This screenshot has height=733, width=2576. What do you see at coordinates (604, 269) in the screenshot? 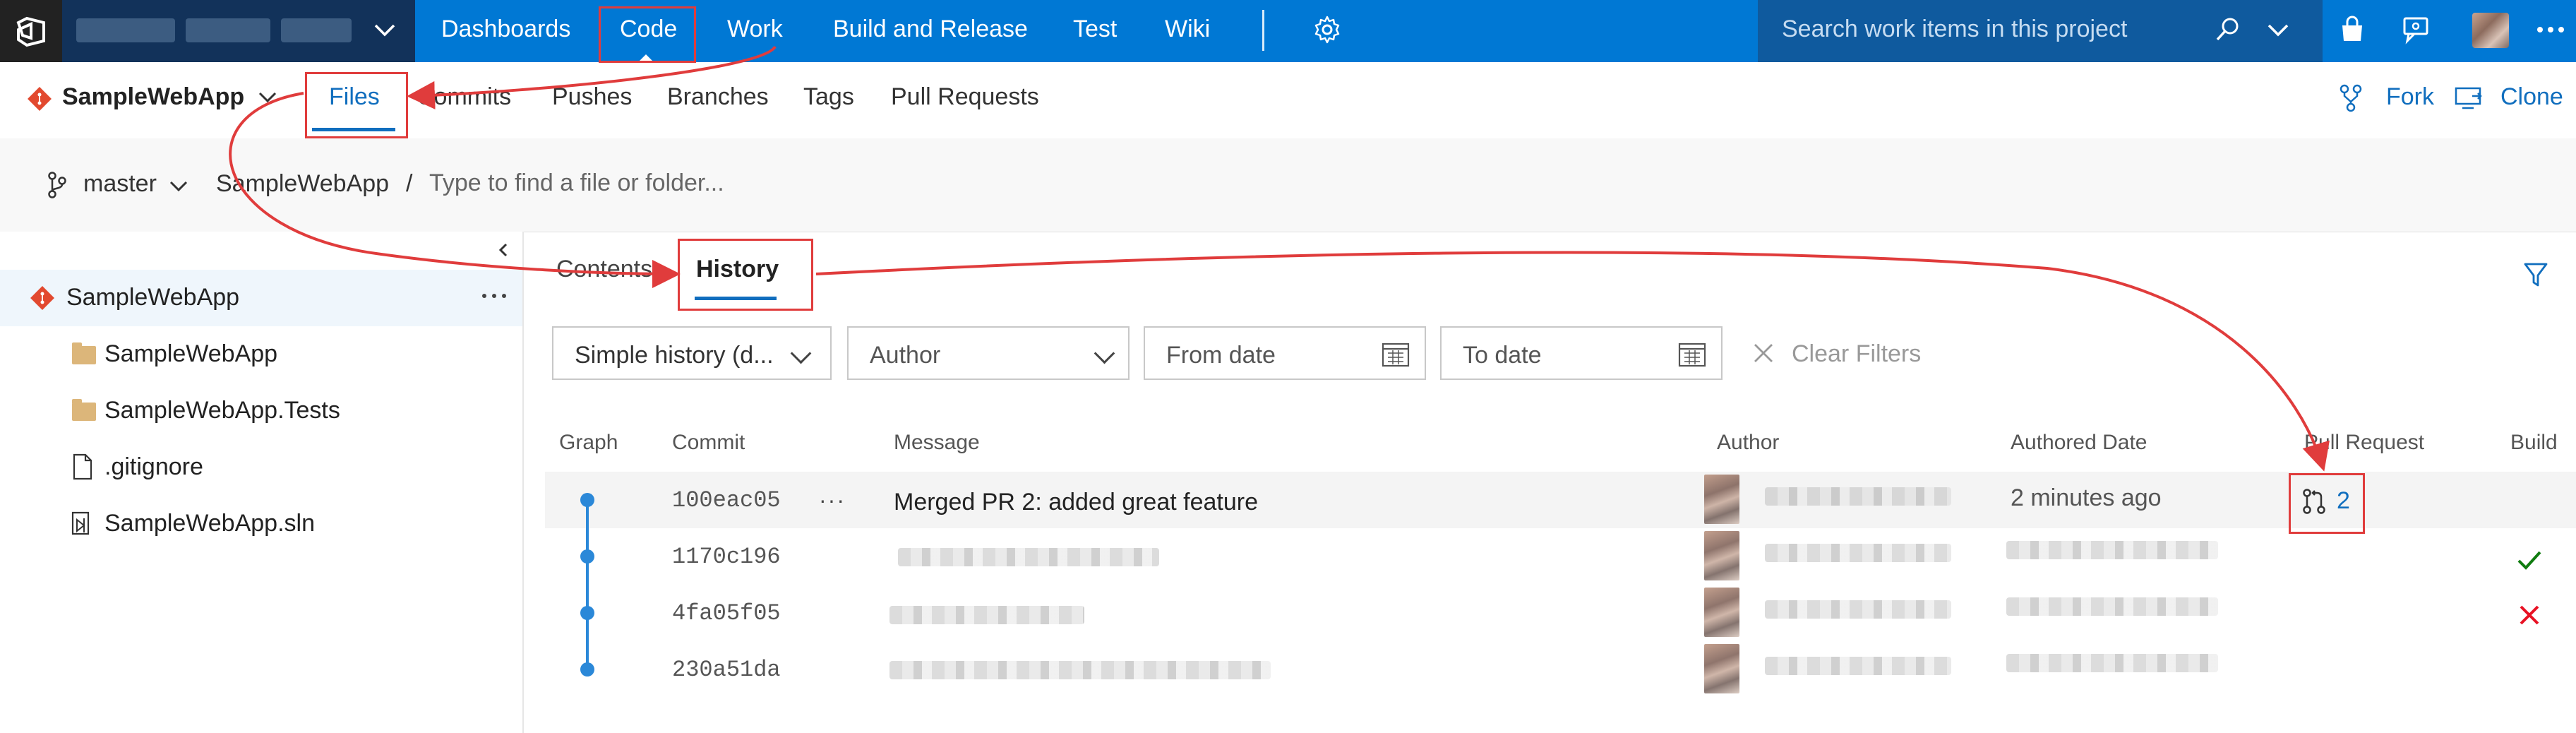
I see `tab-contents: Contents` at bounding box center [604, 269].